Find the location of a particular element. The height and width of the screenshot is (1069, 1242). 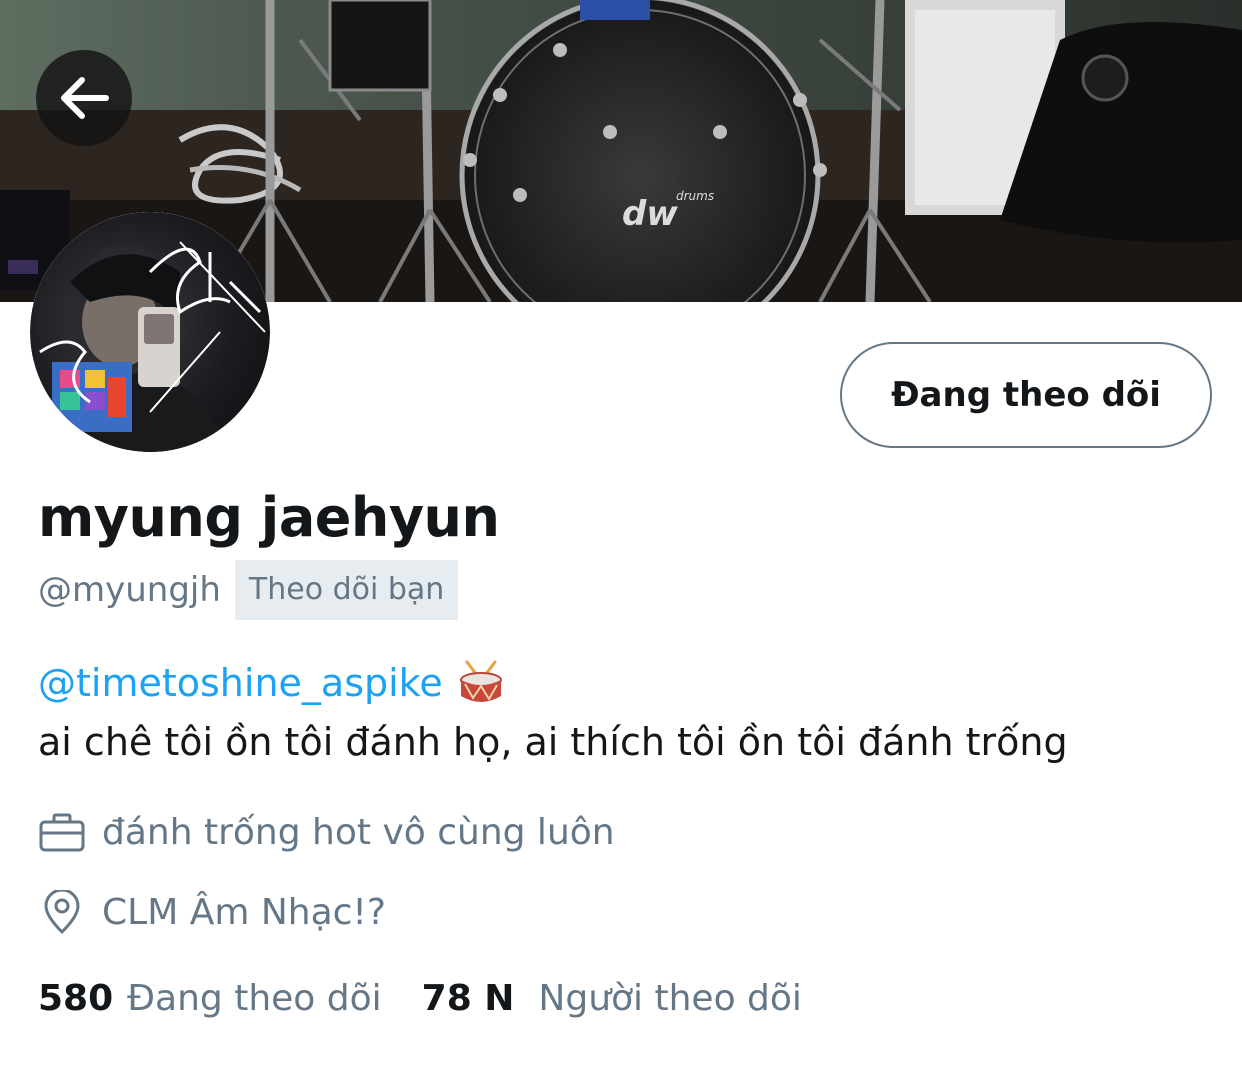

job-text: đánh trống hot vô cùng luôn is located at coordinates (358, 832).